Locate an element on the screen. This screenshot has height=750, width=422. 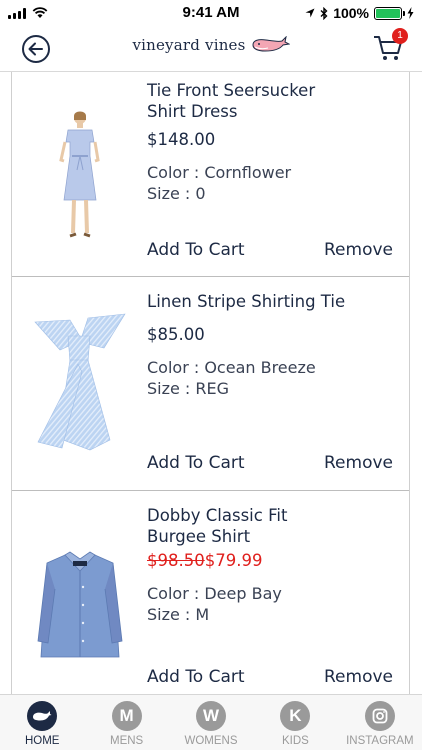
product-attributes: Color : Ocean Breeze Size : REG is located at coordinates (271, 378).